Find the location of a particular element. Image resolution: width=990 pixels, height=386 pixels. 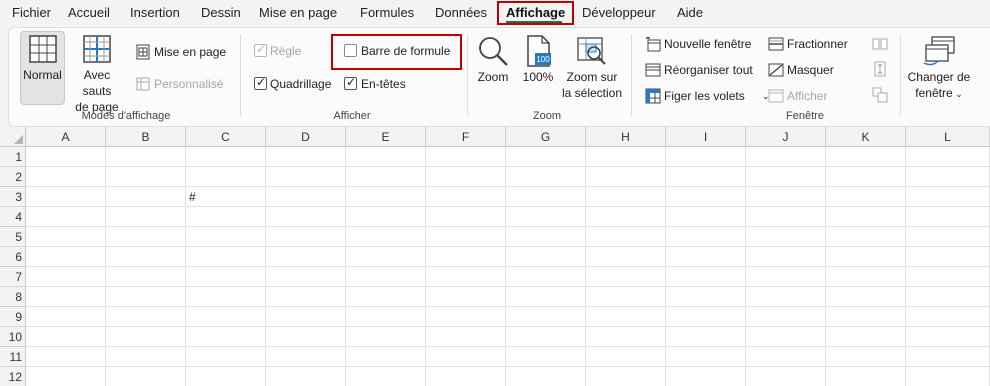

cell-b4 is located at coordinates (146, 217).